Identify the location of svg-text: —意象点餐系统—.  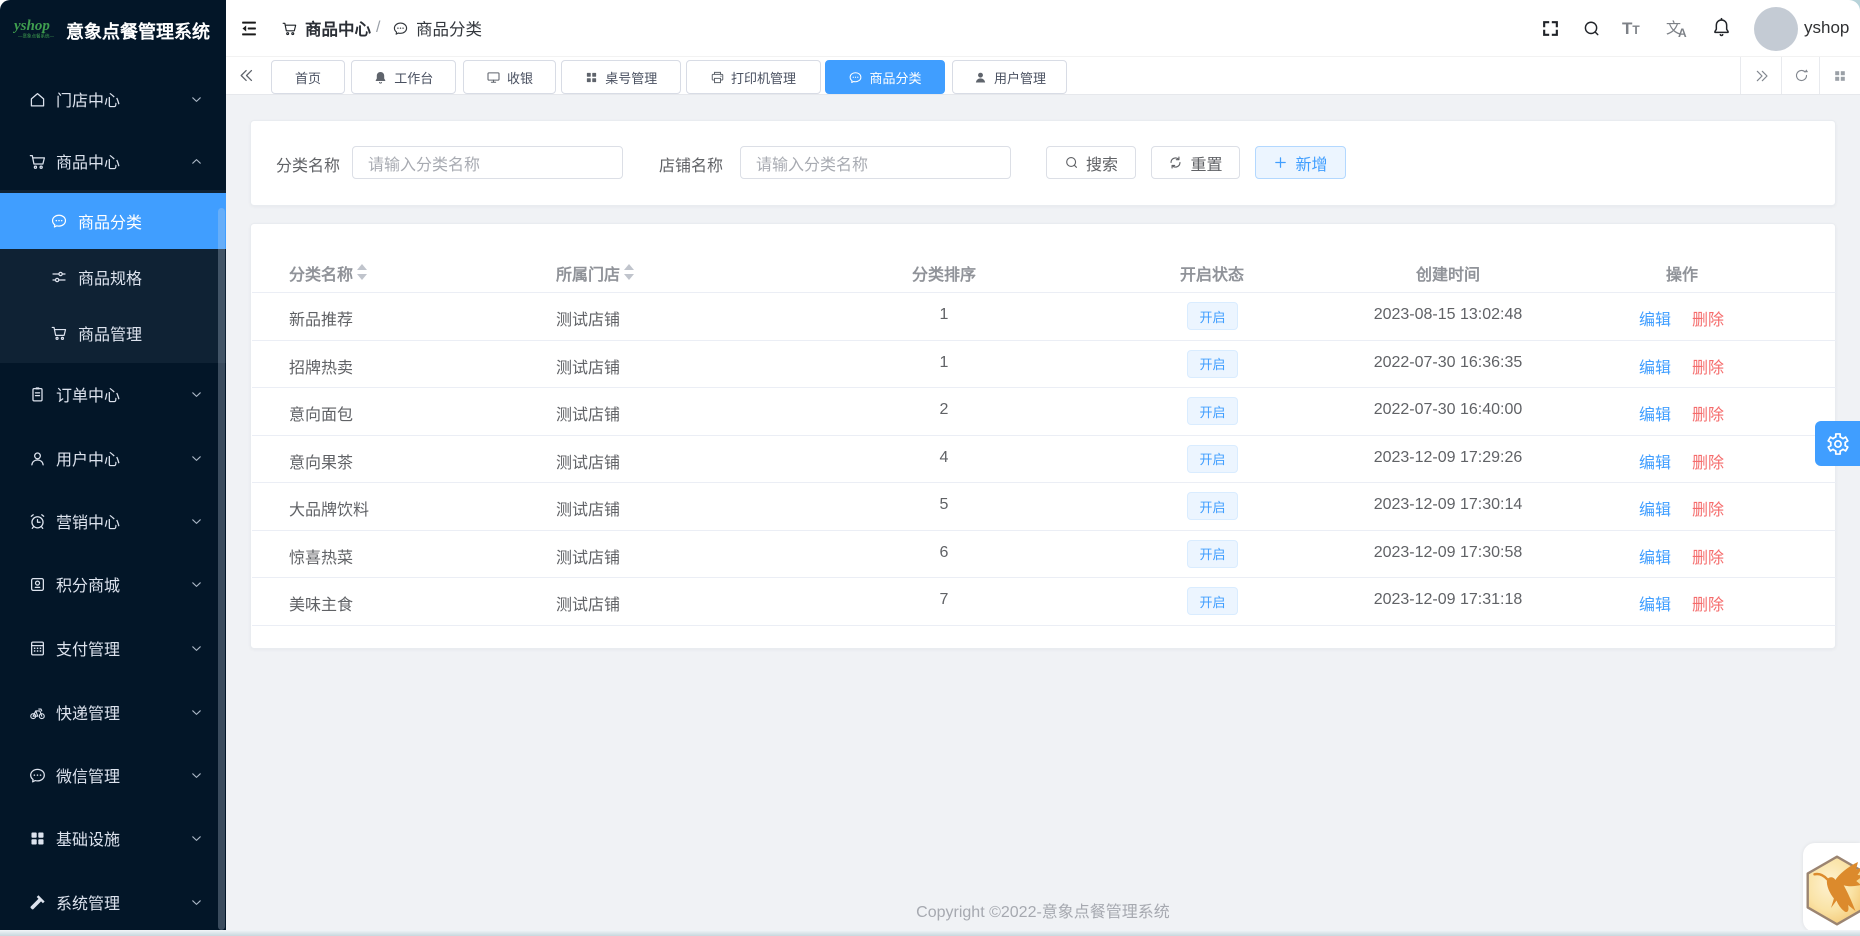
(36, 36).